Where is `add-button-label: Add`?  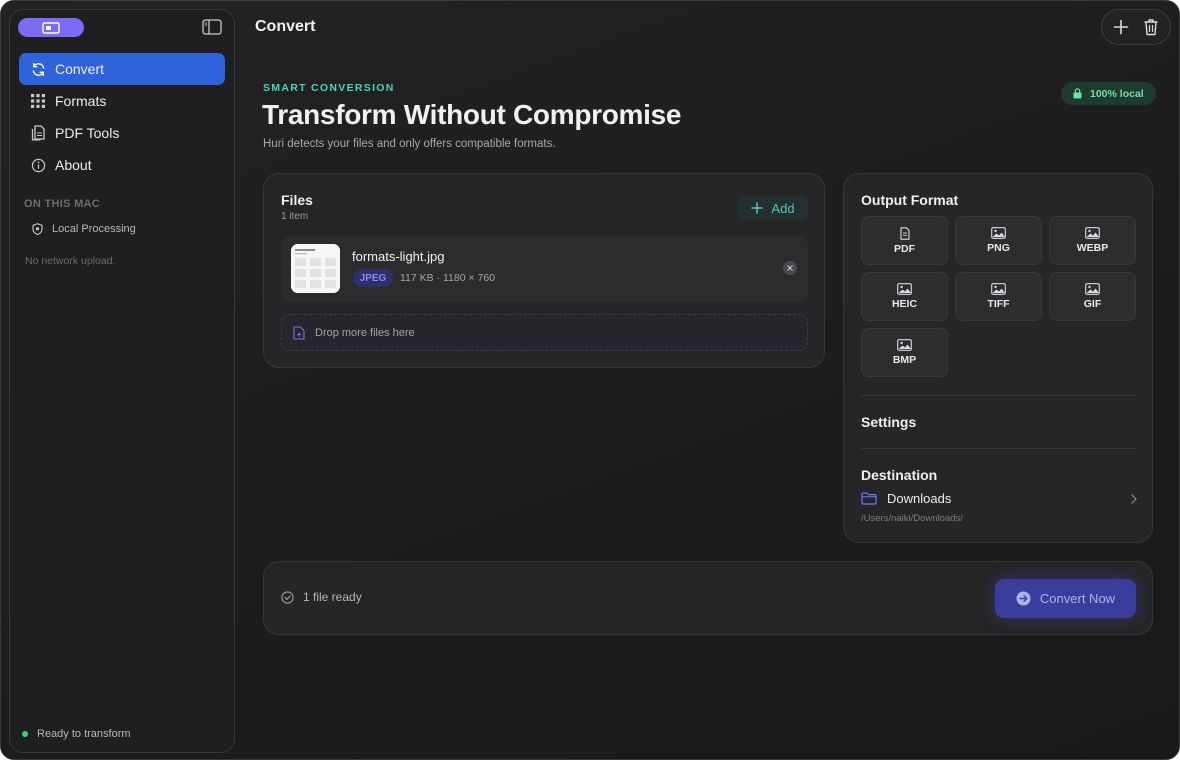 add-button-label: Add is located at coordinates (783, 208).